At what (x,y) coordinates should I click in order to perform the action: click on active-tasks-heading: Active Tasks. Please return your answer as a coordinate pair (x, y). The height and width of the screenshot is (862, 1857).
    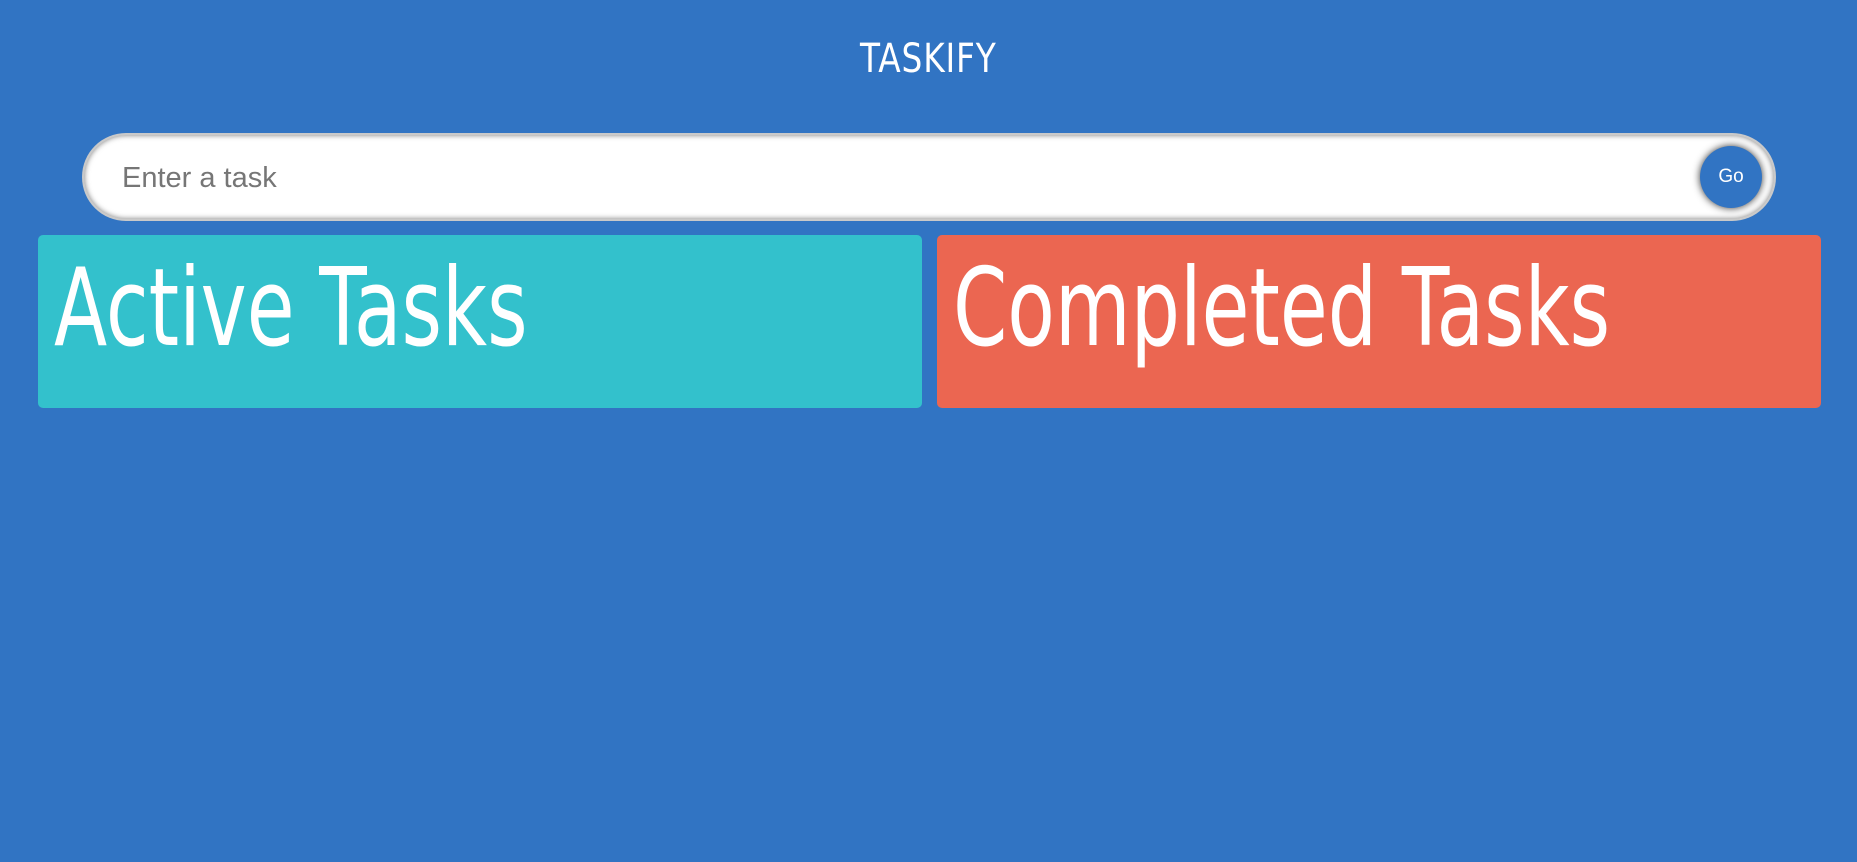
    Looking at the image, I should click on (291, 308).